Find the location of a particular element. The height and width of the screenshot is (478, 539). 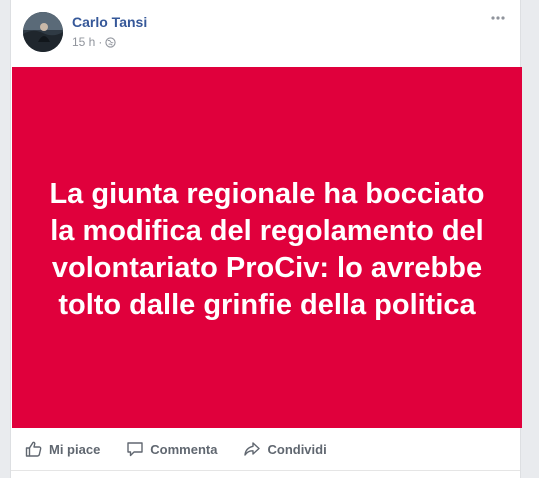

avatar-image is located at coordinates (43, 32).